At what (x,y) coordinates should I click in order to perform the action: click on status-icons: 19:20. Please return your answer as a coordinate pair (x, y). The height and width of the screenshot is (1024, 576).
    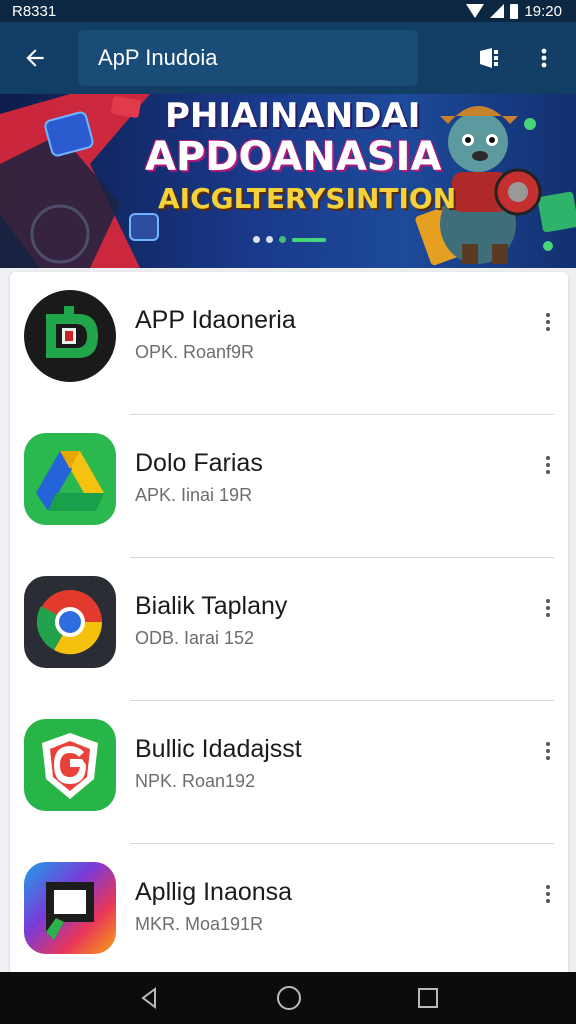
    Looking at the image, I should click on (514, 11).